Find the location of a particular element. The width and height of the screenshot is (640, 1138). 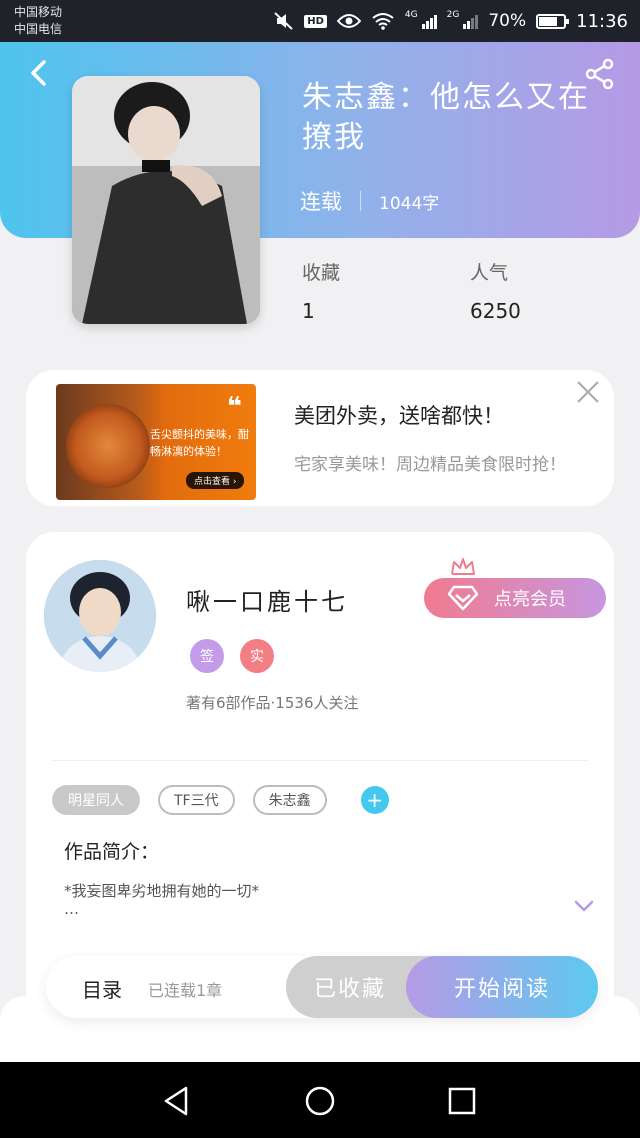

wifi-icon is located at coordinates (383, 21).